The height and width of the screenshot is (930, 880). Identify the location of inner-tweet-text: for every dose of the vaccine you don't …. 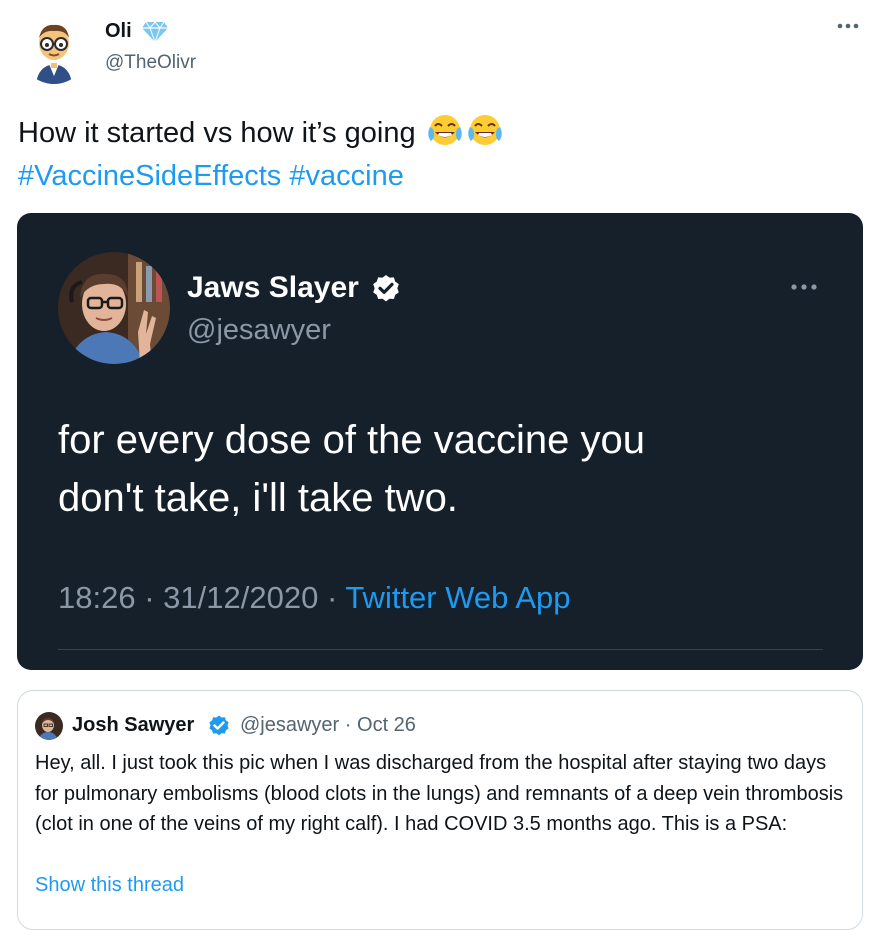
(443, 469).